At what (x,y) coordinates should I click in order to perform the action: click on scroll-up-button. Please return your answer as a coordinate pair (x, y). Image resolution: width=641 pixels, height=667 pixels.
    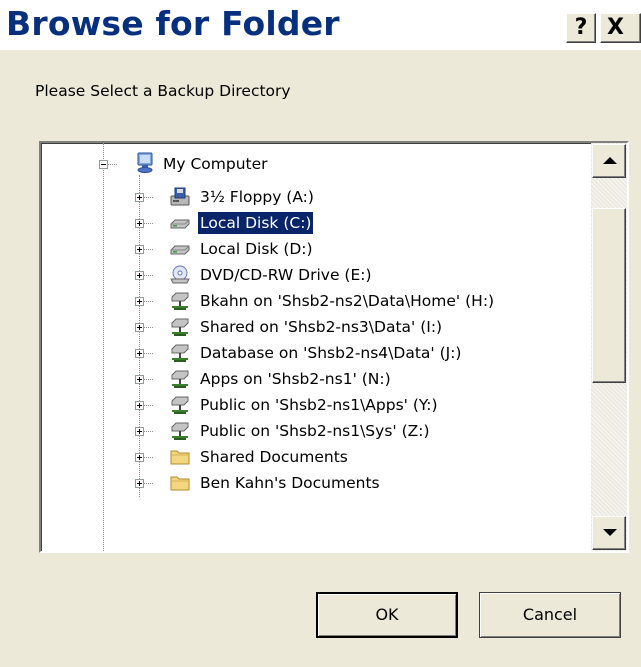
    Looking at the image, I should click on (609, 161).